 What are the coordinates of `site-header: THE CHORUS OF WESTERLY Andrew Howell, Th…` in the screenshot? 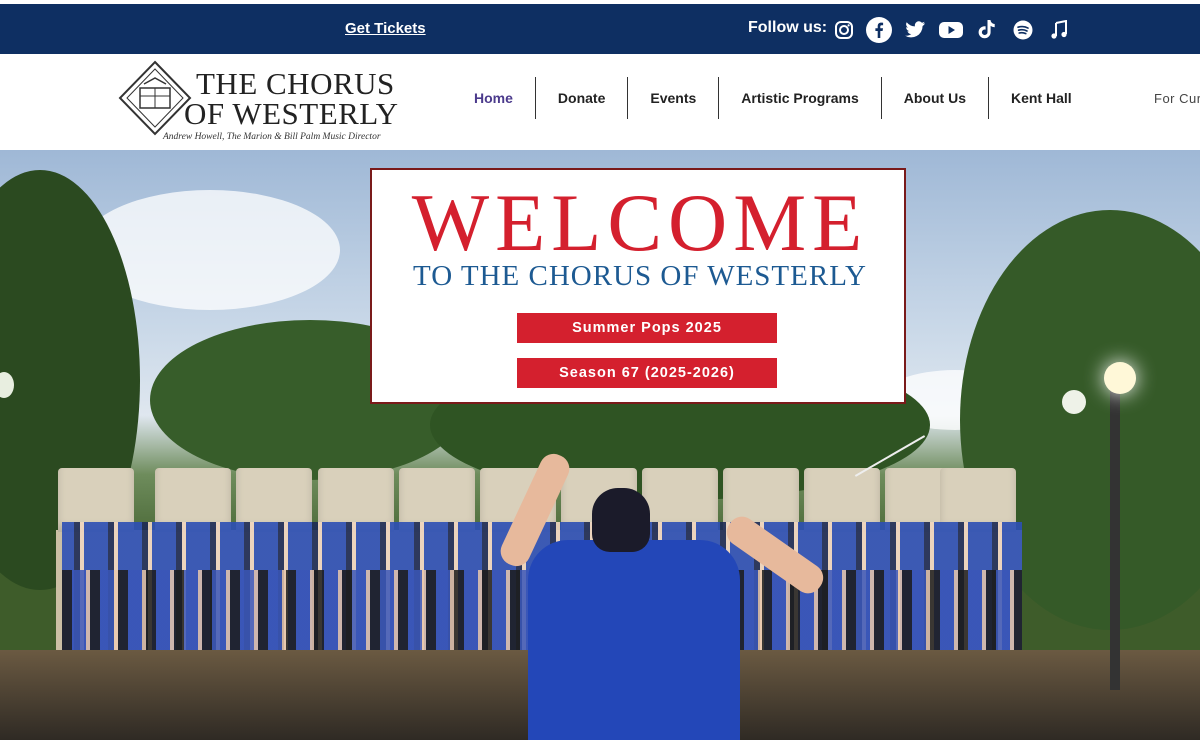 It's located at (600, 102).